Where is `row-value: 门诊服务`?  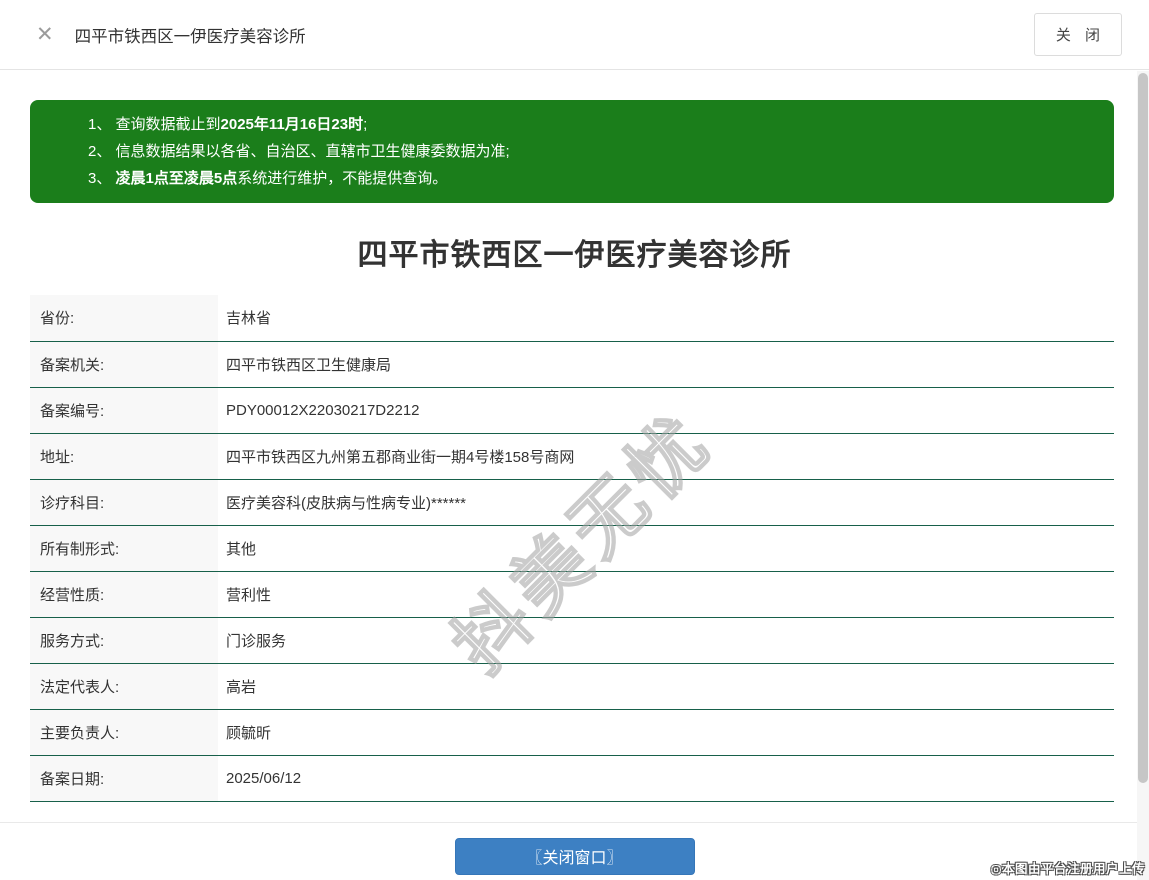 row-value: 门诊服务 is located at coordinates (666, 640).